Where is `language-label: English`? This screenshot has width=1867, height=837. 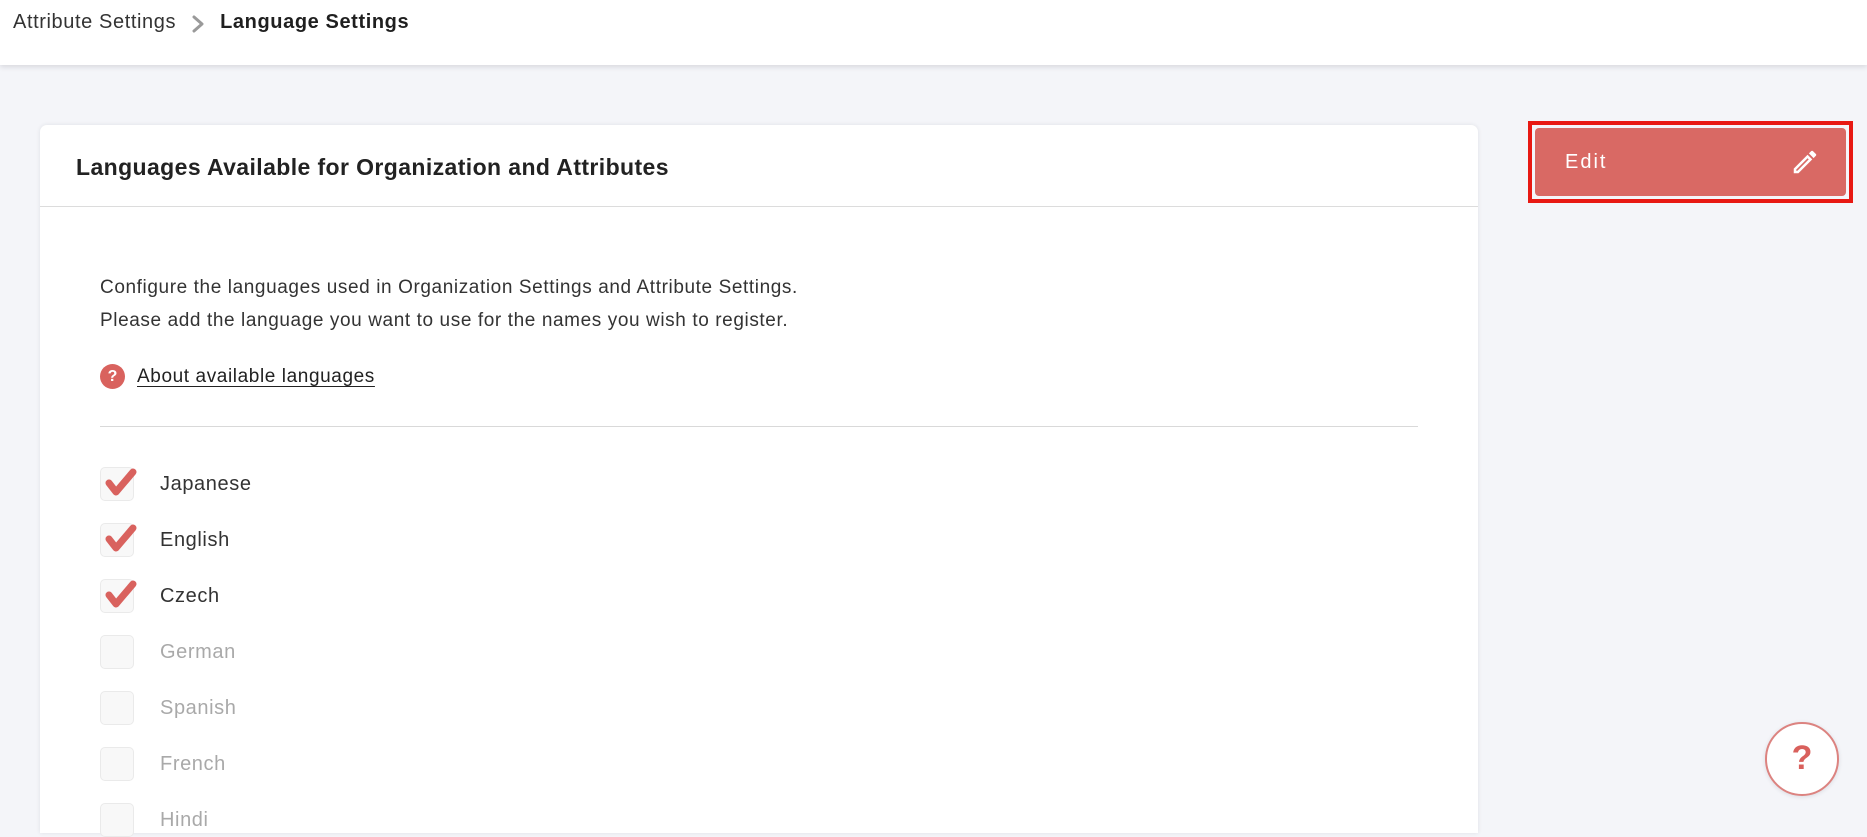 language-label: English is located at coordinates (195, 539).